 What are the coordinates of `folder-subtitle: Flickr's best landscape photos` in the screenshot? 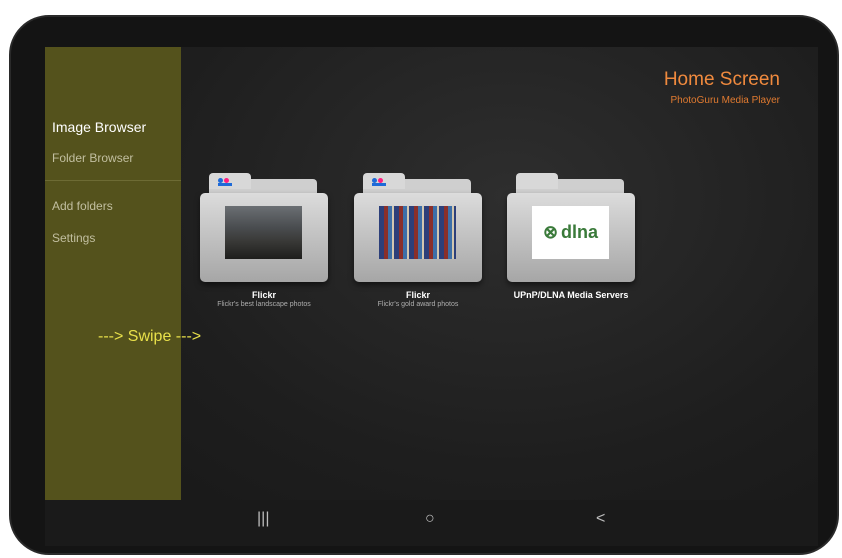 It's located at (264, 304).